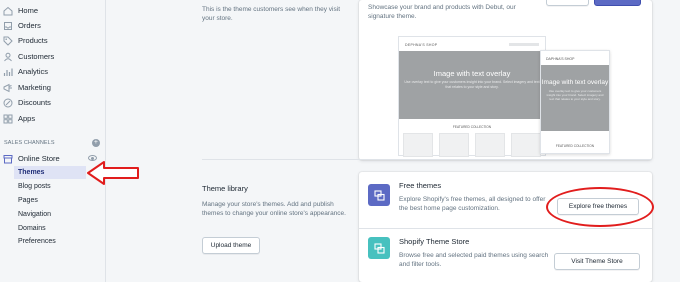 This screenshot has width=680, height=282. What do you see at coordinates (231, 245) in the screenshot?
I see `upload-theme-button: Upload theme` at bounding box center [231, 245].